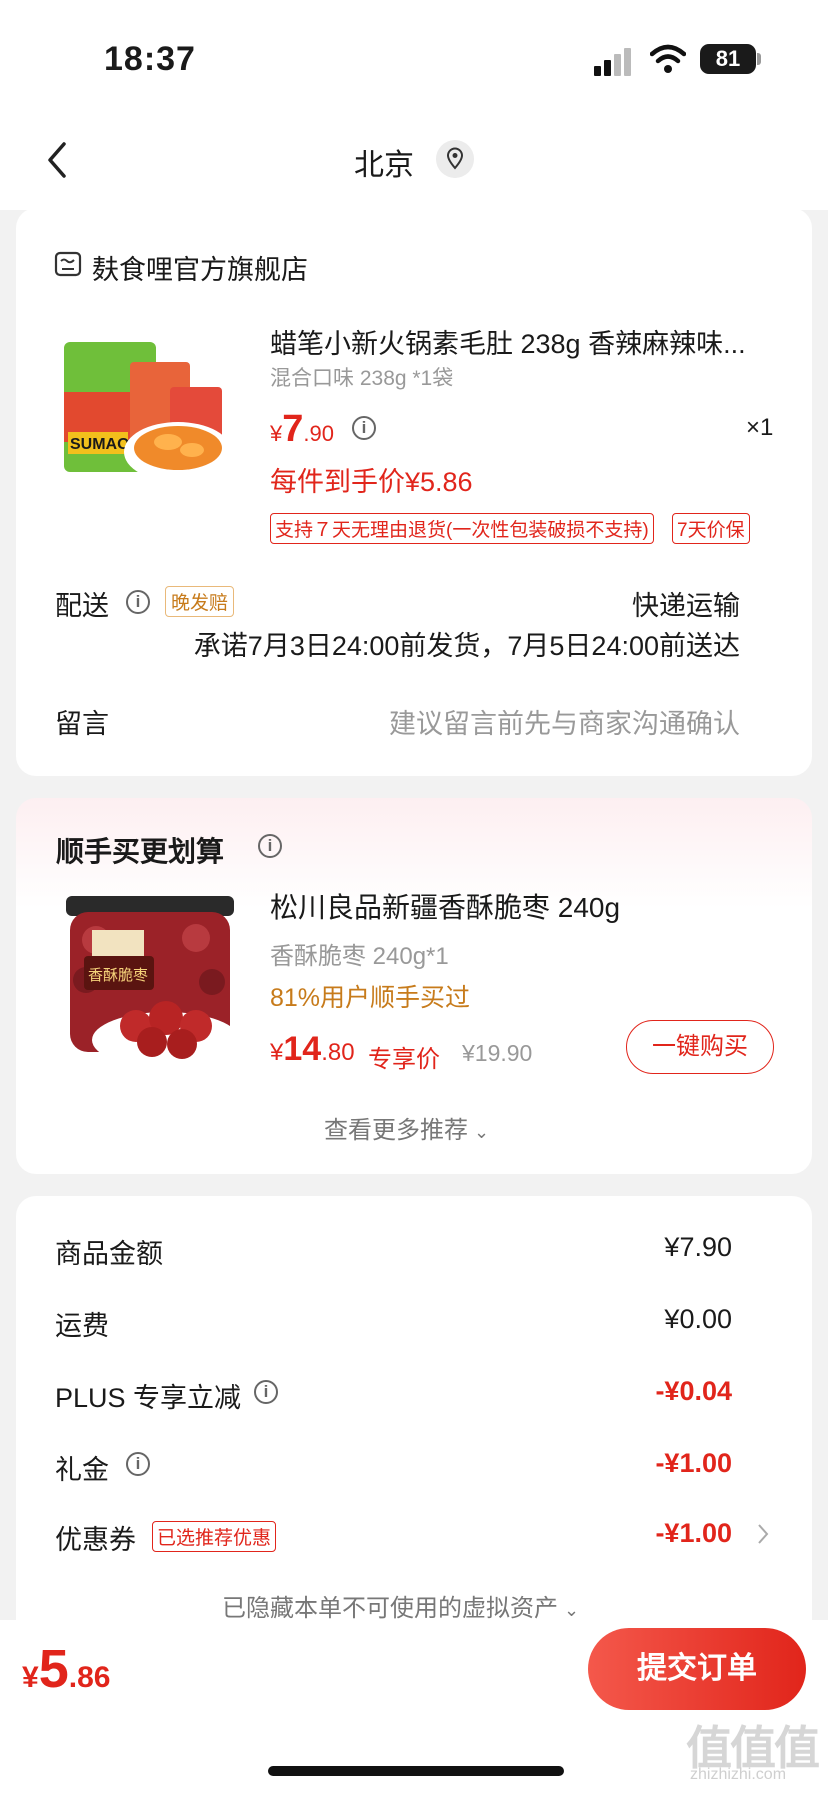  Describe the element at coordinates (361, 377) in the screenshot. I see `product-spec: 混合口味 238g *1袋` at that location.